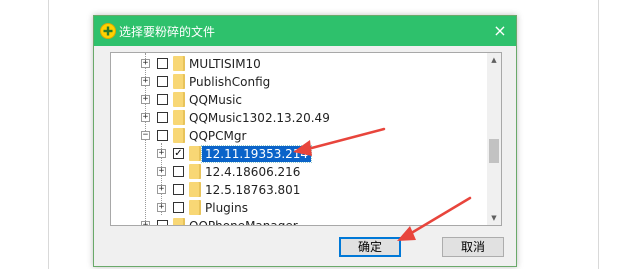  What do you see at coordinates (300, 136) in the screenshot?
I see `tree-item-qqpcmgr: − QQPCMgr` at bounding box center [300, 136].